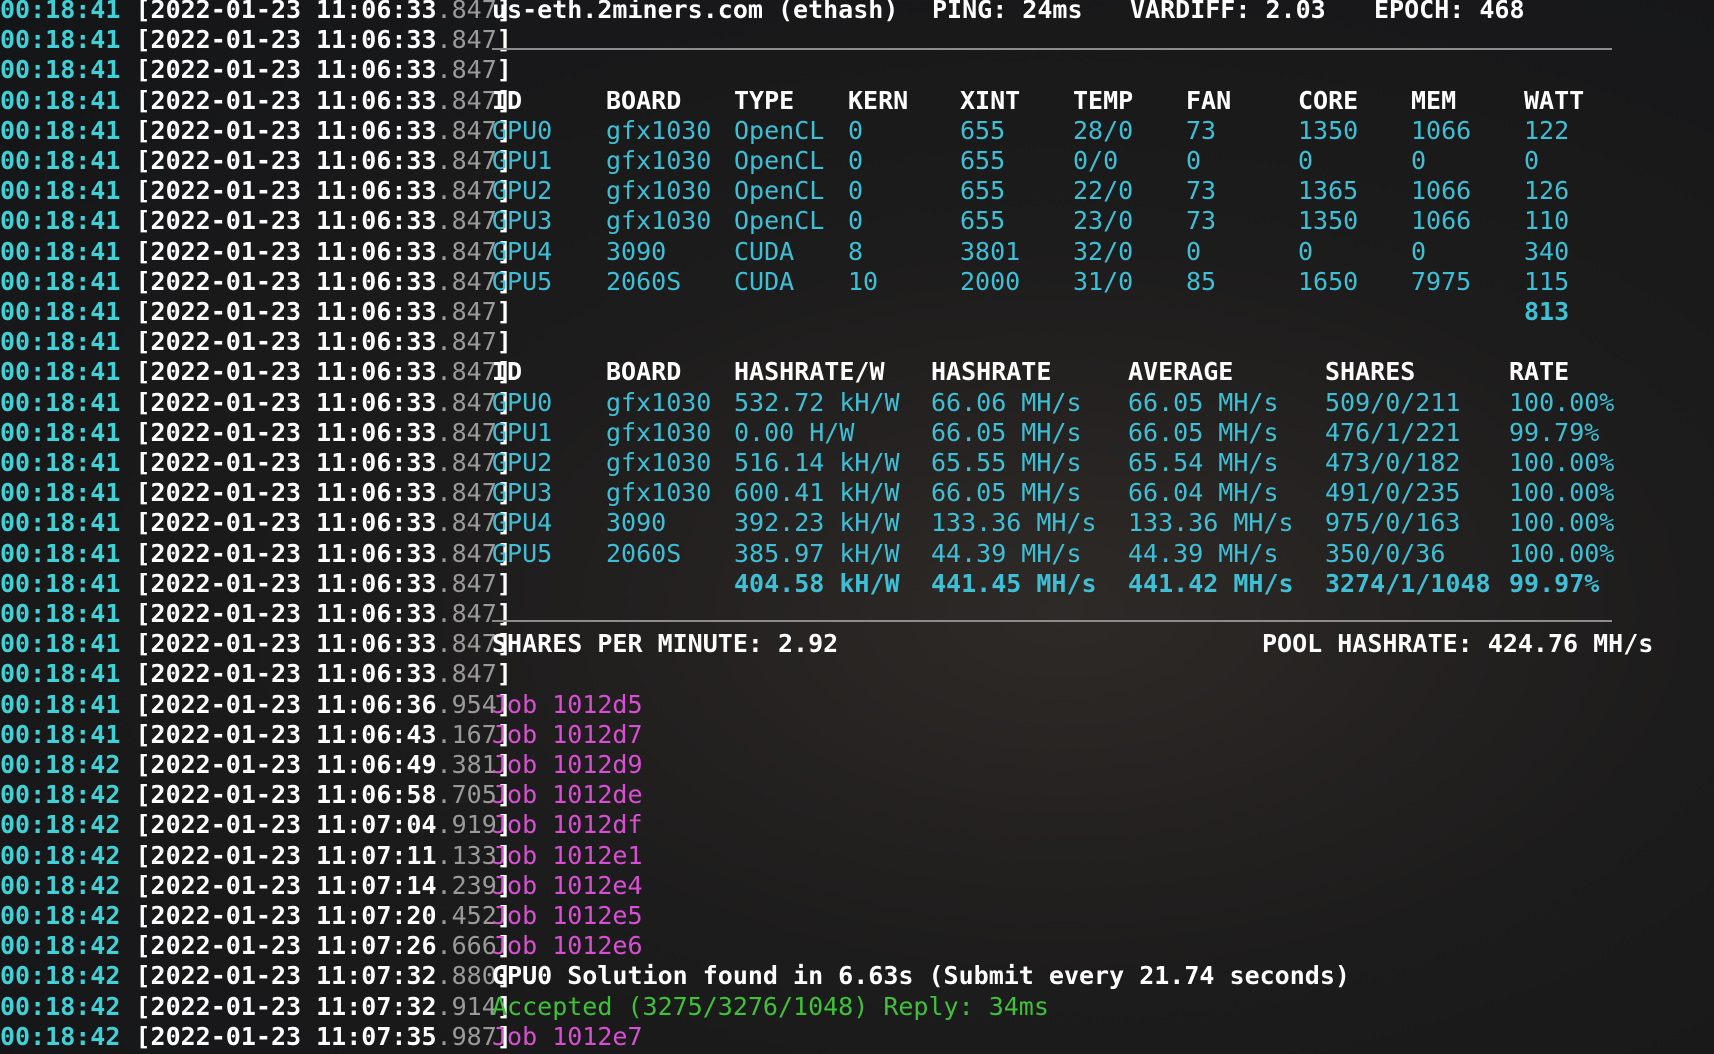 The height and width of the screenshot is (1054, 1714). I want to click on job-message: Job 1012e7, so click(567, 1036).